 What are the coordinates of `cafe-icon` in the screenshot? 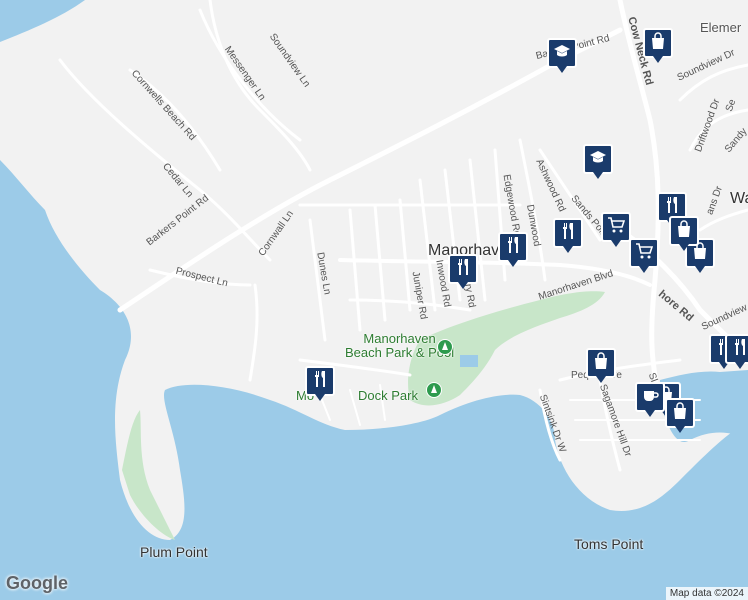 It's located at (650, 397).